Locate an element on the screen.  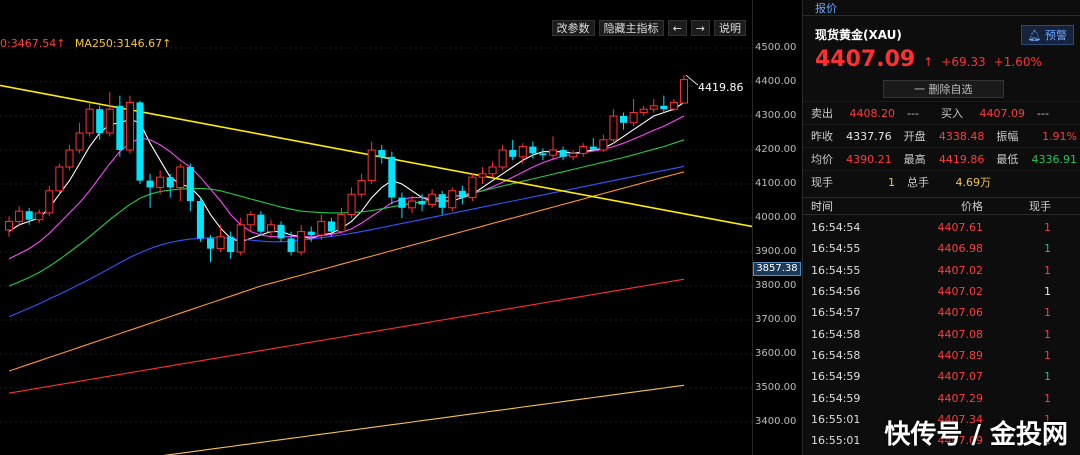
next-arrow-button: → is located at coordinates (700, 28).